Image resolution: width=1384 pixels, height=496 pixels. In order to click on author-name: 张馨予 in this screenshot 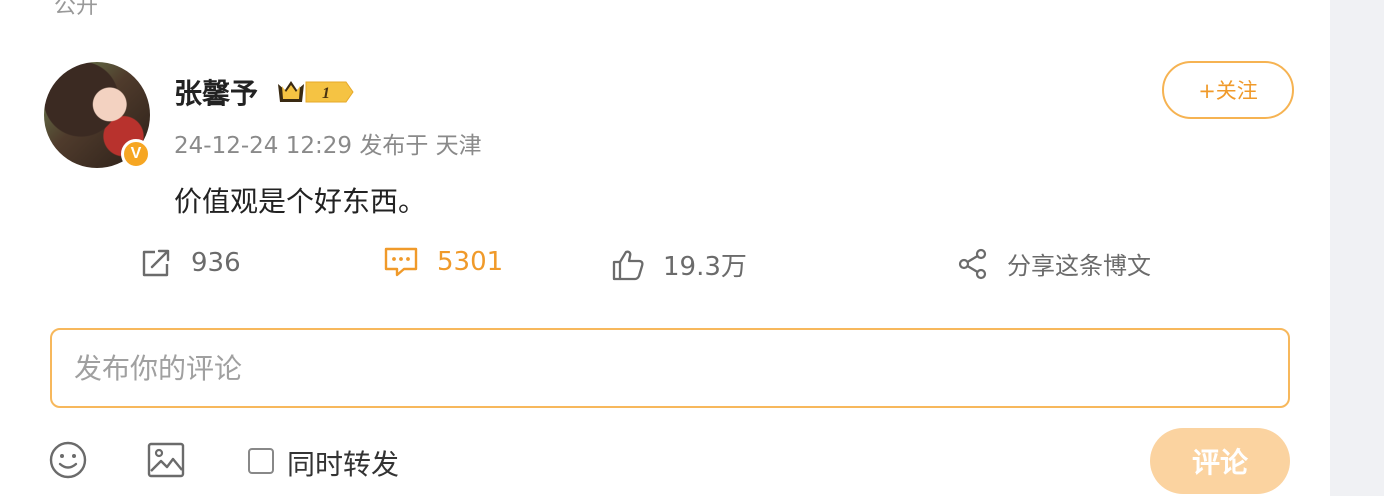, I will do `click(216, 92)`.